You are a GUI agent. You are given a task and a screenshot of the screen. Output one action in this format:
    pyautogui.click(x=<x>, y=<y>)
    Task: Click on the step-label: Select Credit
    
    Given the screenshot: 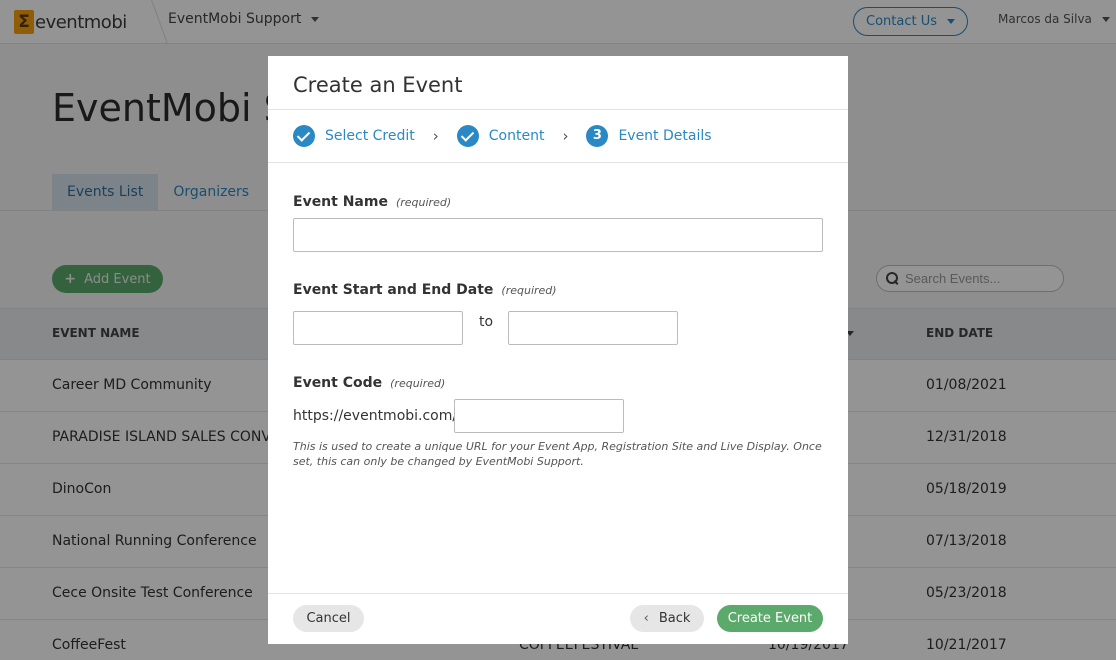 What is the action you would take?
    pyautogui.click(x=370, y=136)
    